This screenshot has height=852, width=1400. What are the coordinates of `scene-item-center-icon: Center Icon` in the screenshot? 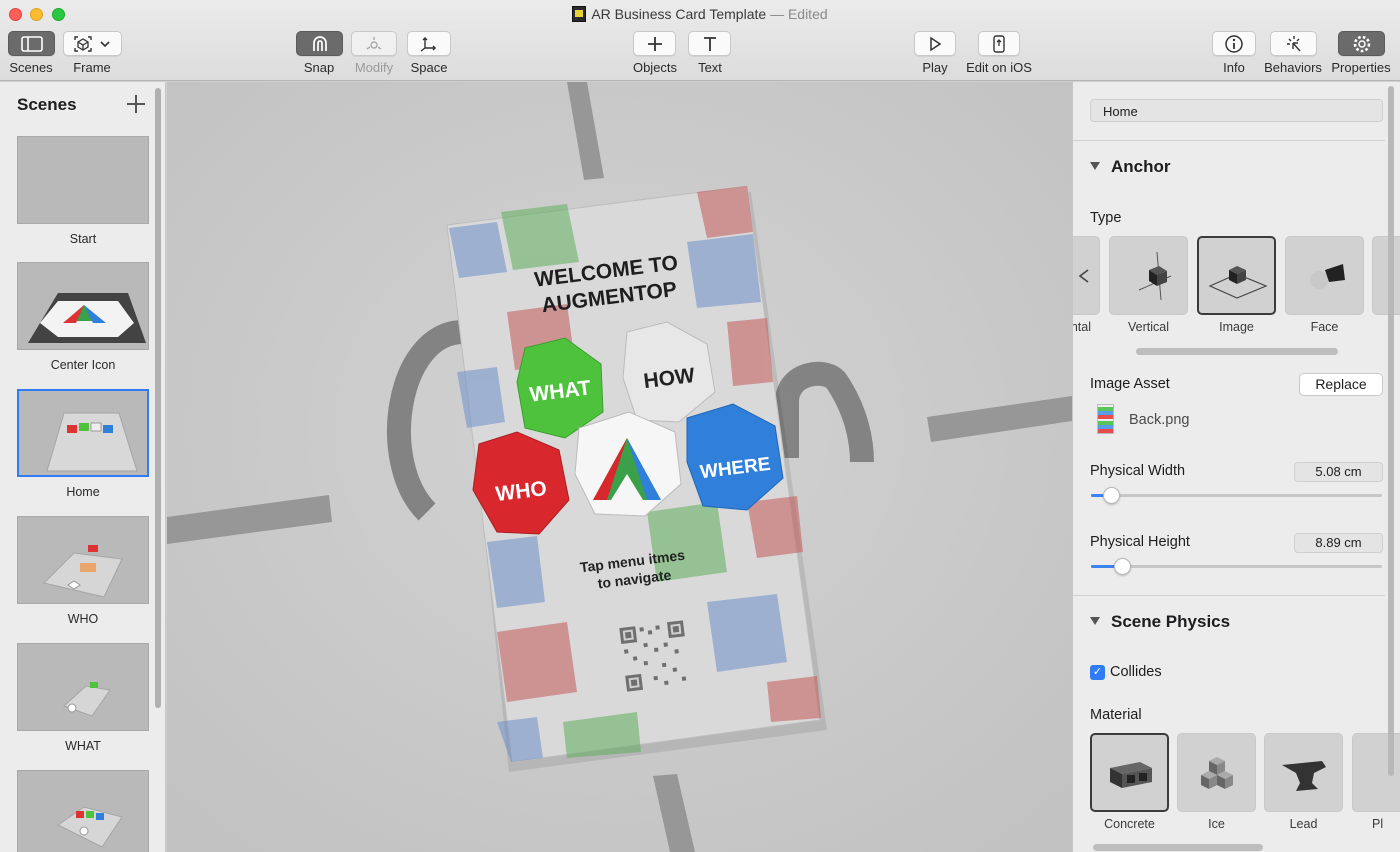 It's located at (83, 317).